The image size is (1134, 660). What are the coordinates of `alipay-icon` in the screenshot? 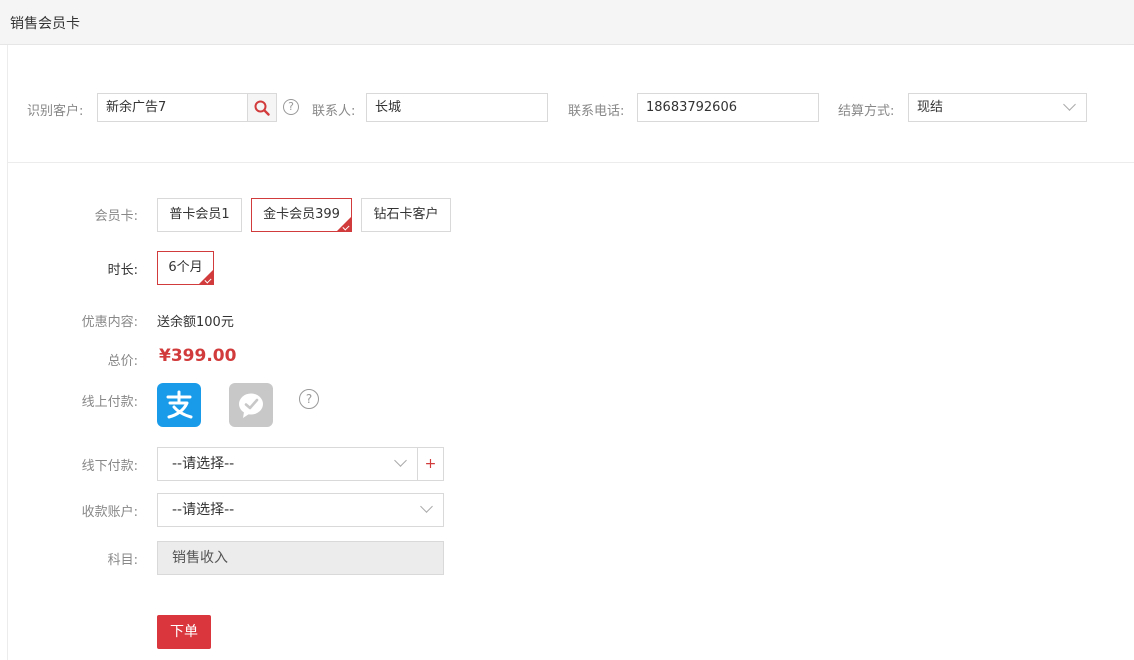 It's located at (179, 404).